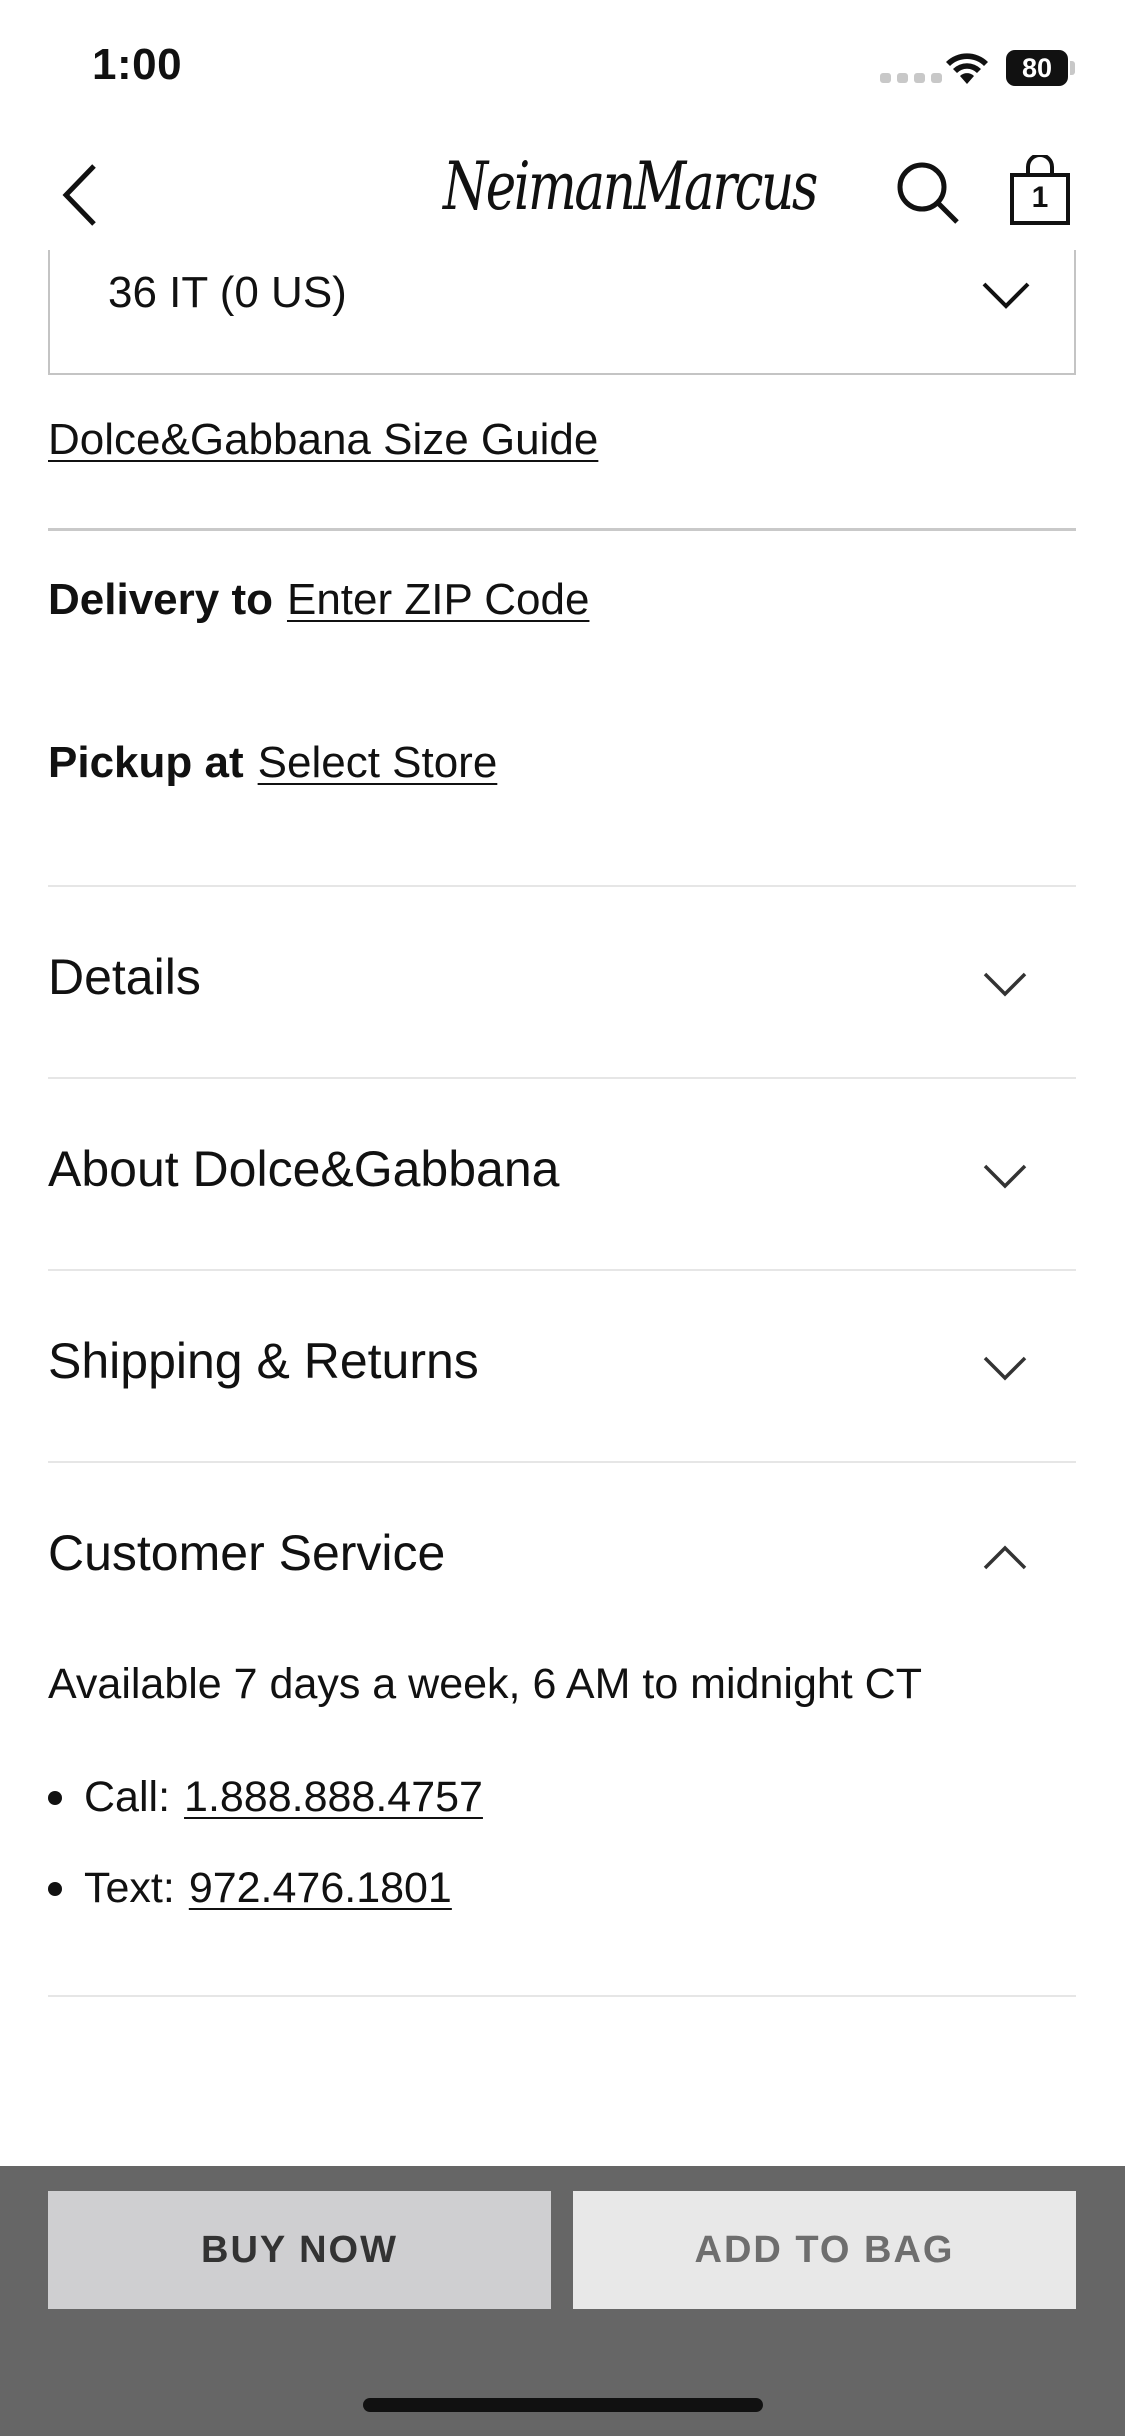 The width and height of the screenshot is (1125, 2436). I want to click on call-row: Call: 1.888.888.4757, so click(265, 1797).